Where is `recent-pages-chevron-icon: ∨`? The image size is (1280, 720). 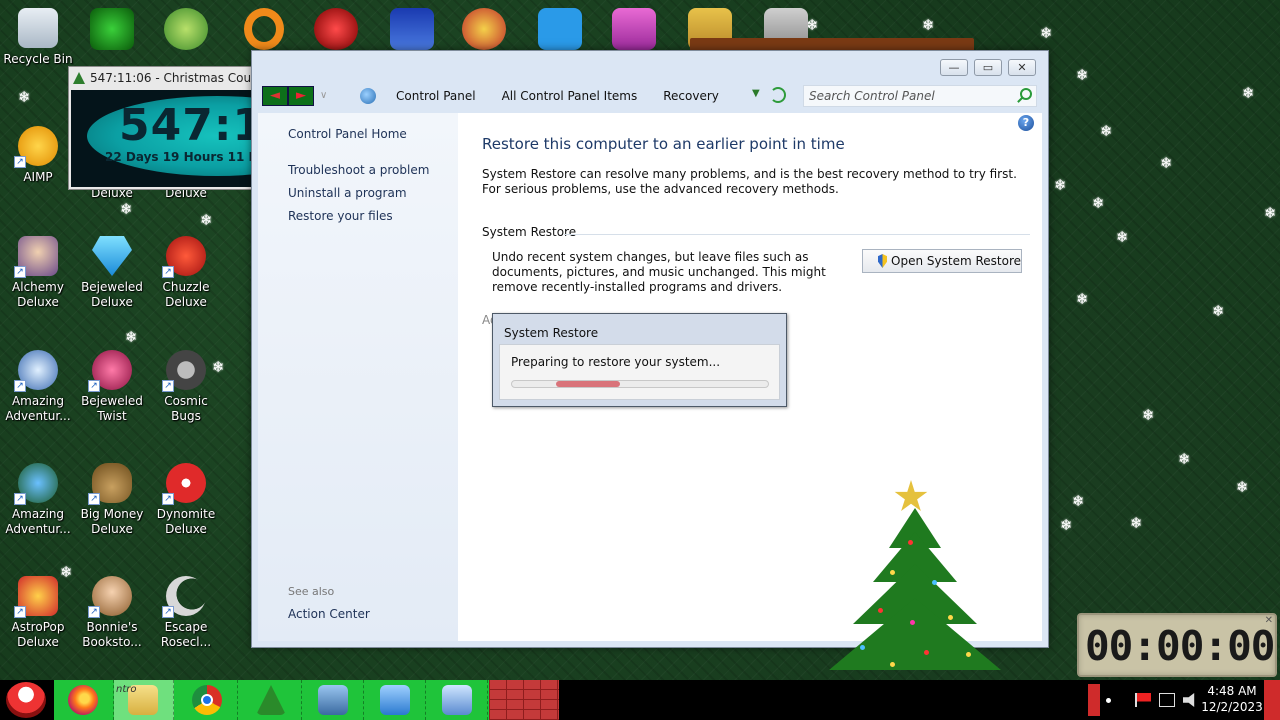 recent-pages-chevron-icon: ∨ is located at coordinates (323, 95).